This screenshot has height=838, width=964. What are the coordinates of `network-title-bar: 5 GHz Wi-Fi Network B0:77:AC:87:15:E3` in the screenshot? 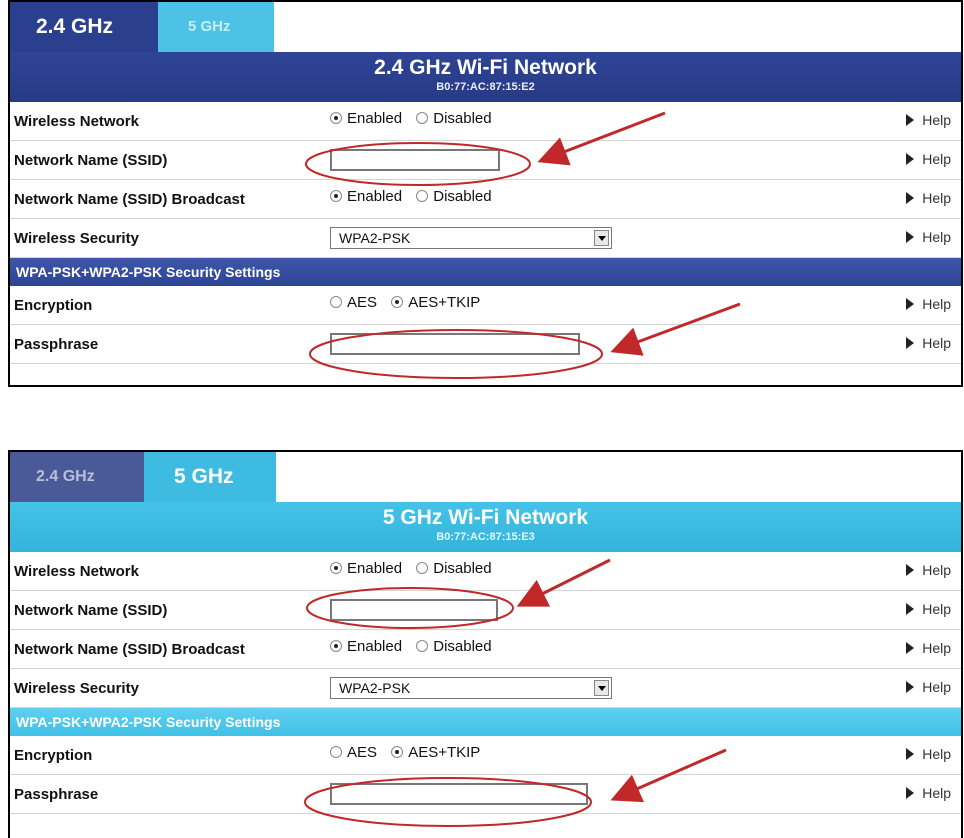 It's located at (485, 527).